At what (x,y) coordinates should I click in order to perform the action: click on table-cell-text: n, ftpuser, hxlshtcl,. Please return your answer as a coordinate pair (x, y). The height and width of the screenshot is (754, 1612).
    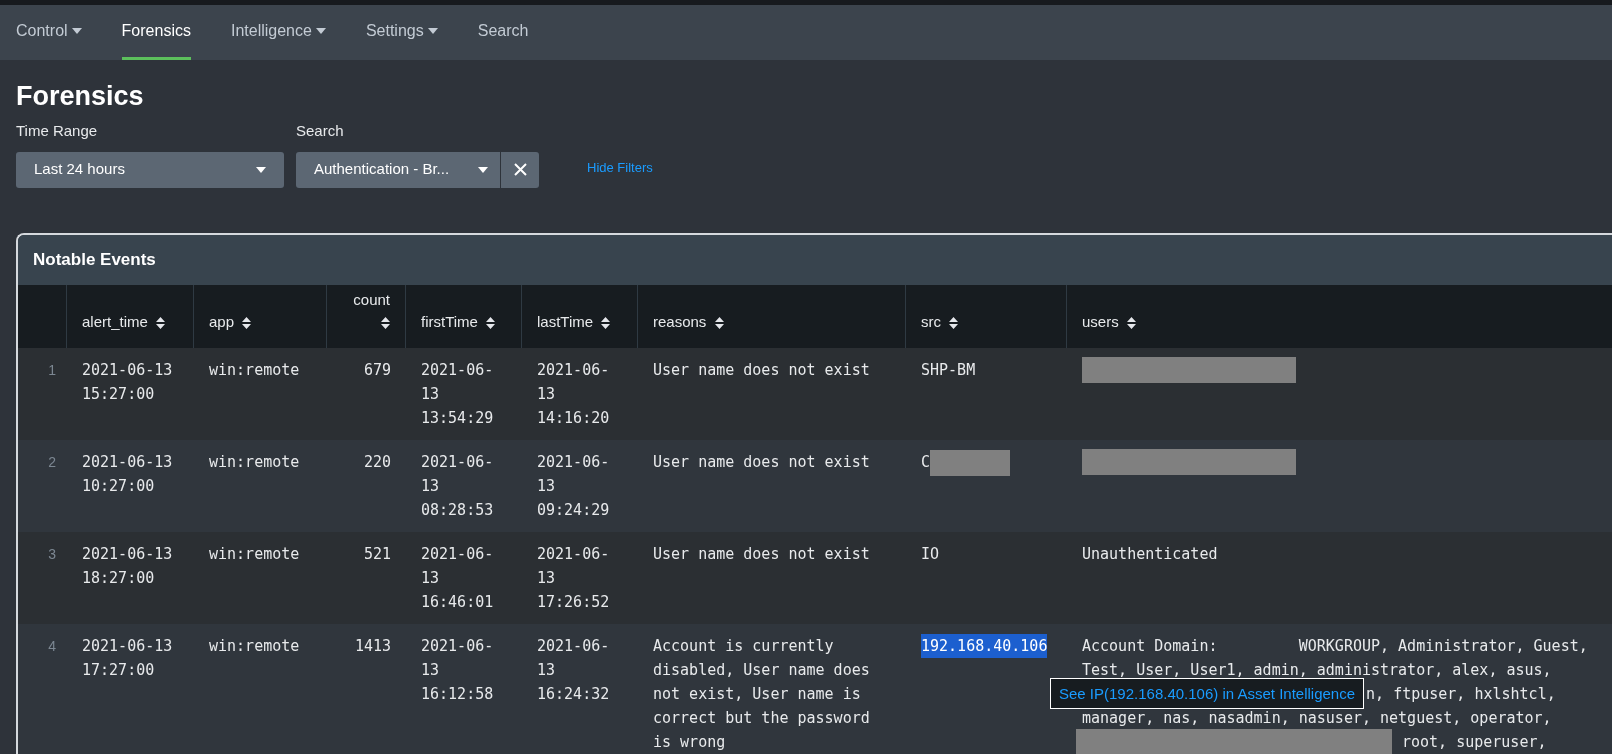
    Looking at the image, I should click on (1461, 694).